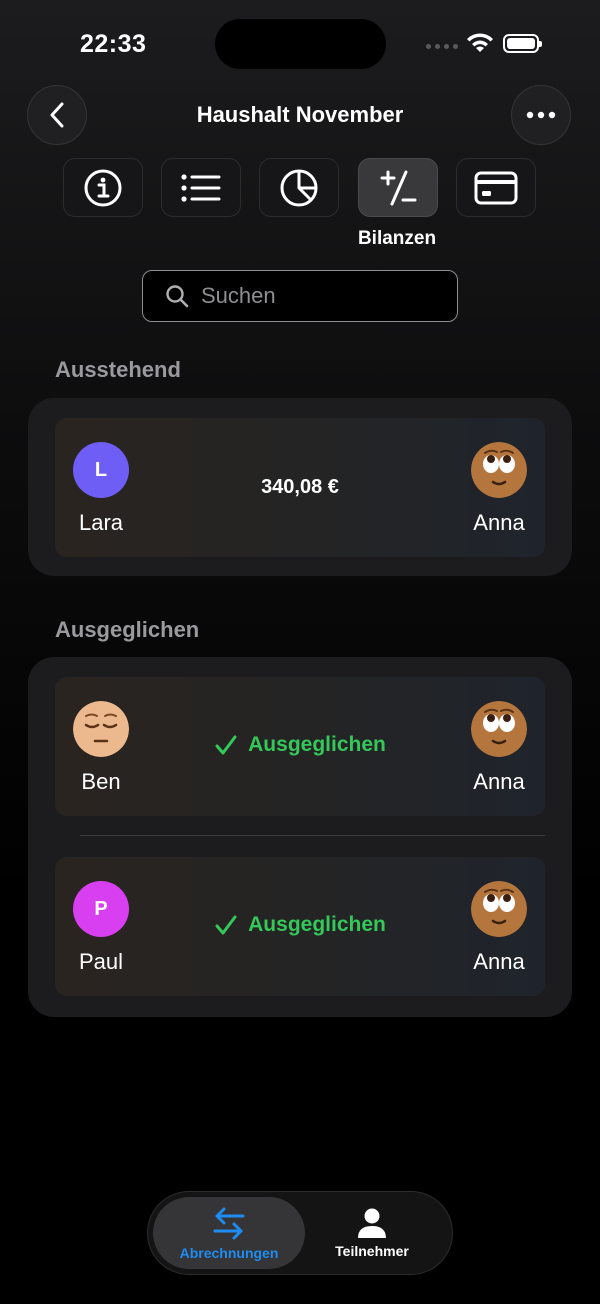 The height and width of the screenshot is (1304, 600). I want to click on wifi-icon, so click(480, 42).